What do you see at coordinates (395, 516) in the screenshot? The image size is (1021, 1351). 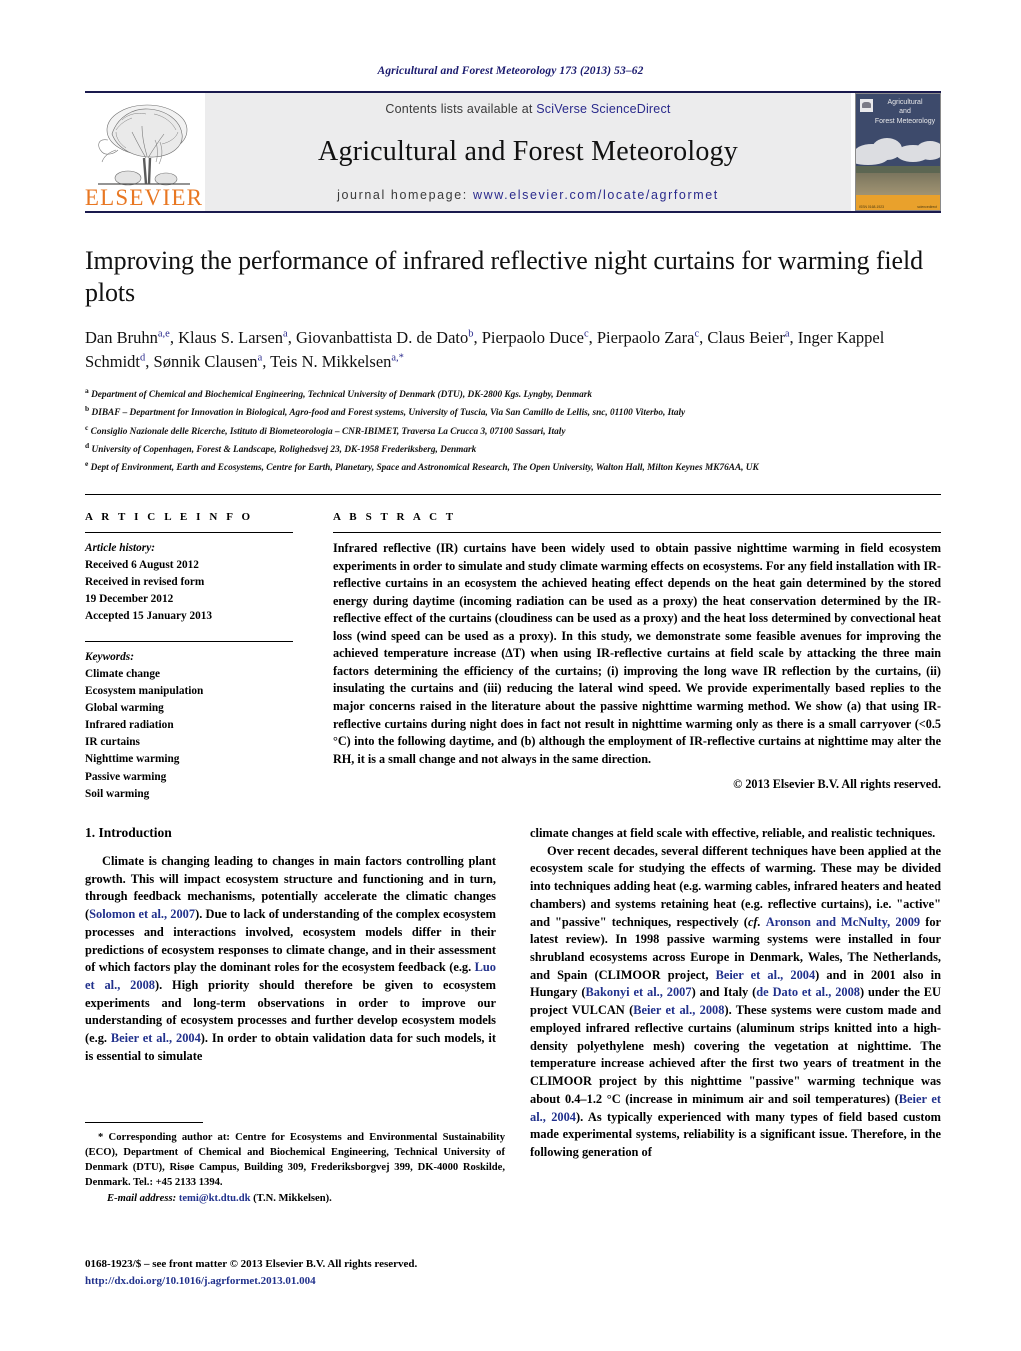 I see `abstract-heading: A B S T R A C T` at bounding box center [395, 516].